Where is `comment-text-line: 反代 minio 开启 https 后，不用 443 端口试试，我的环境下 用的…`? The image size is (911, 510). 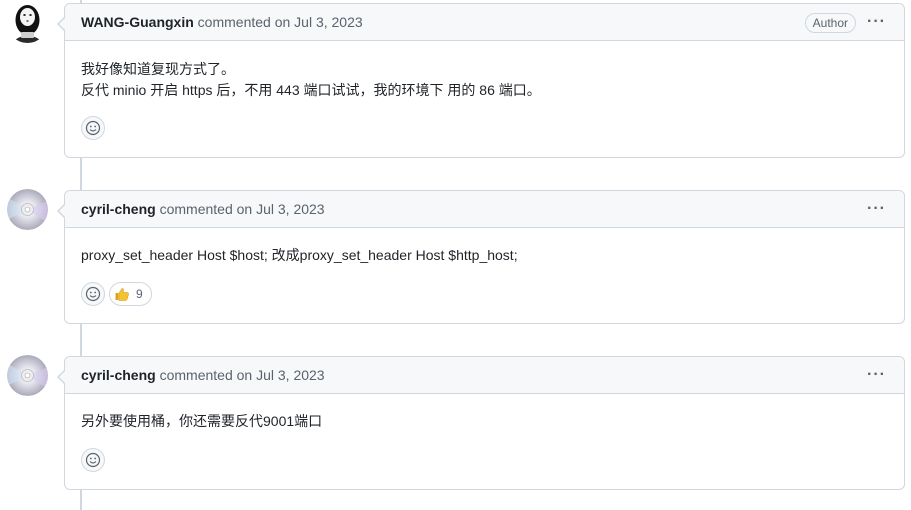 comment-text-line: 反代 minio 开启 https 后，不用 443 端口试试，我的环境下 用的… is located at coordinates (311, 90).